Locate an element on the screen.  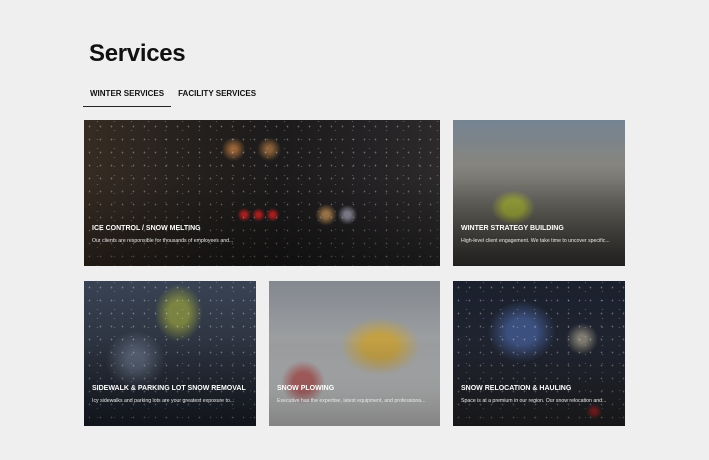
tab-winter-services: WINTER SERVICES is located at coordinates (127, 96).